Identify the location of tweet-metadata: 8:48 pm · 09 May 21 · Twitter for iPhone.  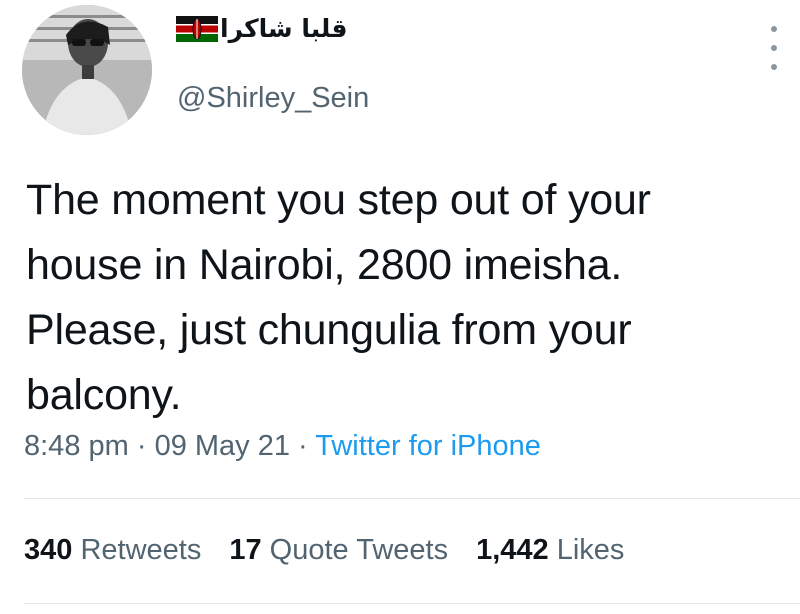
(282, 446).